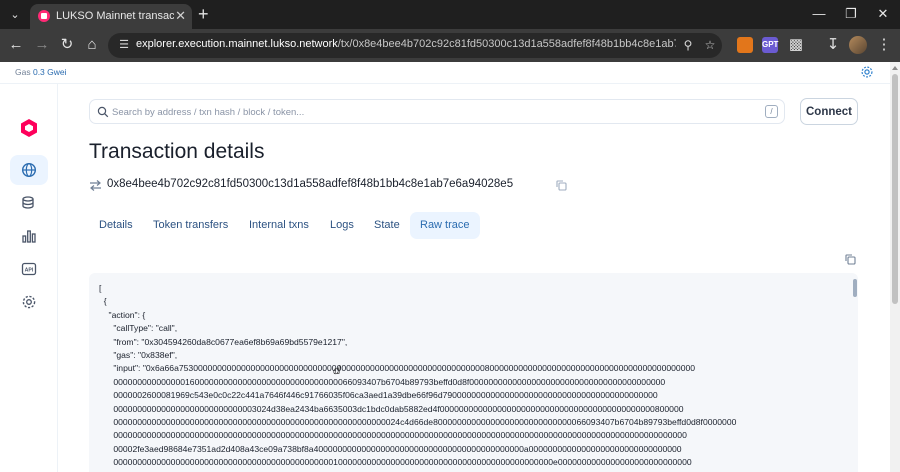 The height and width of the screenshot is (472, 900). What do you see at coordinates (177, 151) in the screenshot?
I see `page-title: Transaction details` at bounding box center [177, 151].